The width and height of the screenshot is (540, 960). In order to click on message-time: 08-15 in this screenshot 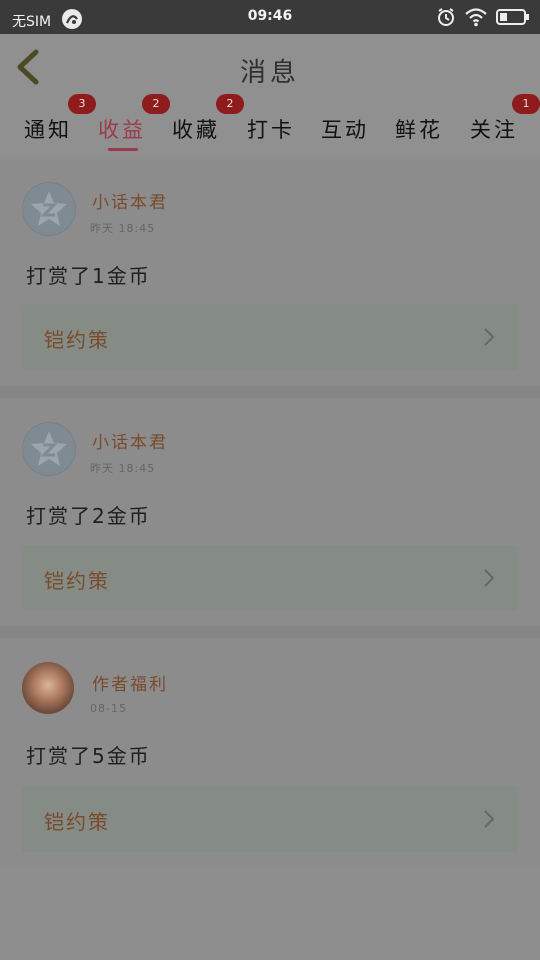, I will do `click(108, 708)`.